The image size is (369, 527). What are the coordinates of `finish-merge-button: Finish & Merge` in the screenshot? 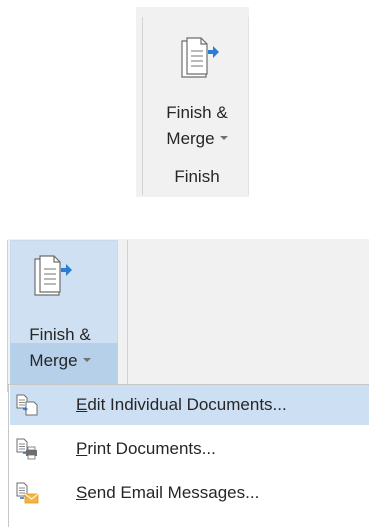 It's located at (197, 92).